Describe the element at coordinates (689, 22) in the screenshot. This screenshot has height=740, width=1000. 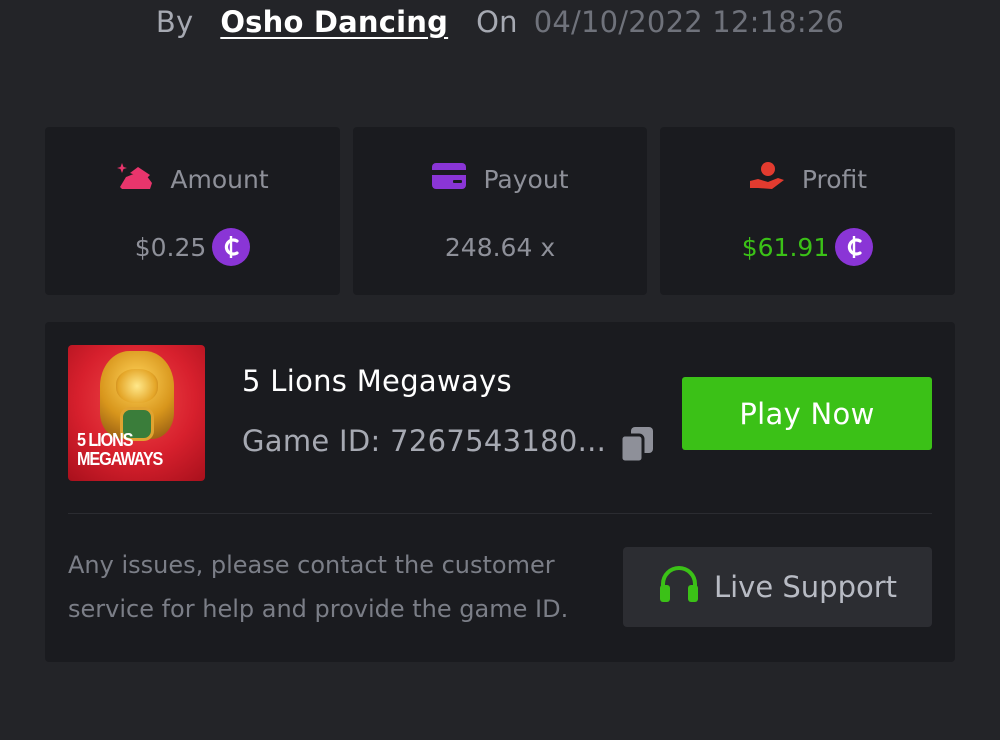
I see `bet-datetime: 04/10/2022 12:18:26` at that location.